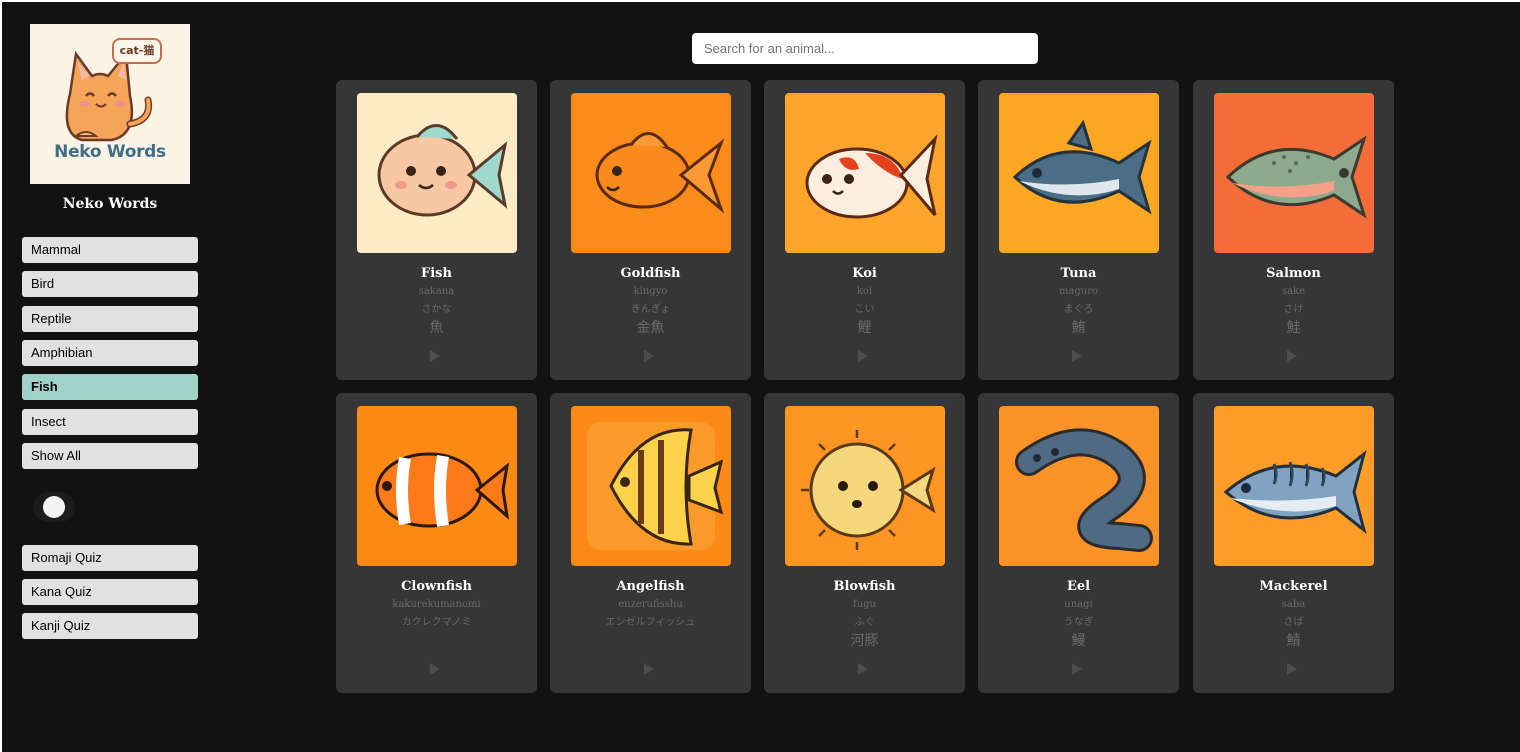  I want to click on logo-text: Neko Words, so click(110, 152).